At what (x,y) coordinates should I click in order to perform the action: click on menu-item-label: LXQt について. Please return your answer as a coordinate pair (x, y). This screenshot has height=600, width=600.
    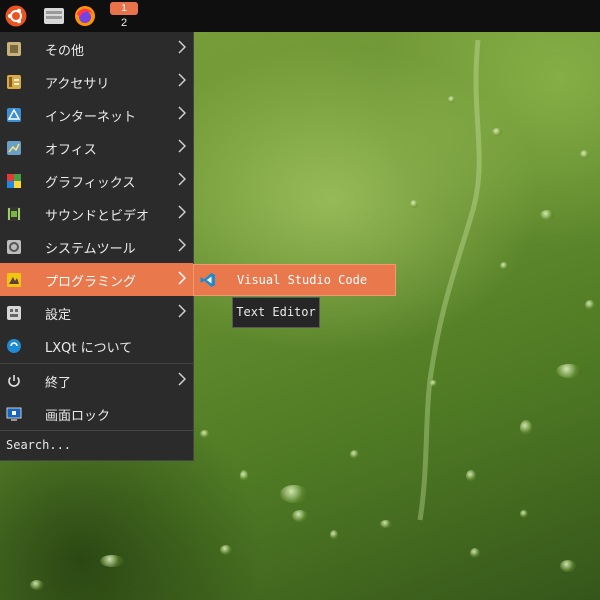
    Looking at the image, I should click on (89, 348).